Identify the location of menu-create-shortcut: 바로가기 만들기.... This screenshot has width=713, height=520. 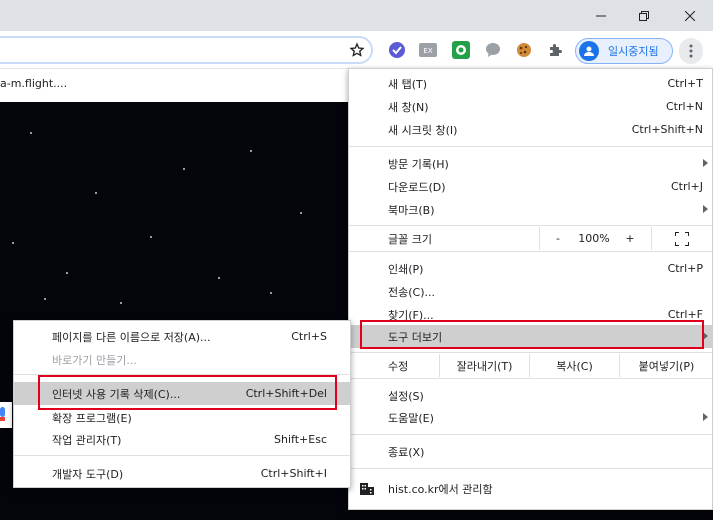
(182, 359).